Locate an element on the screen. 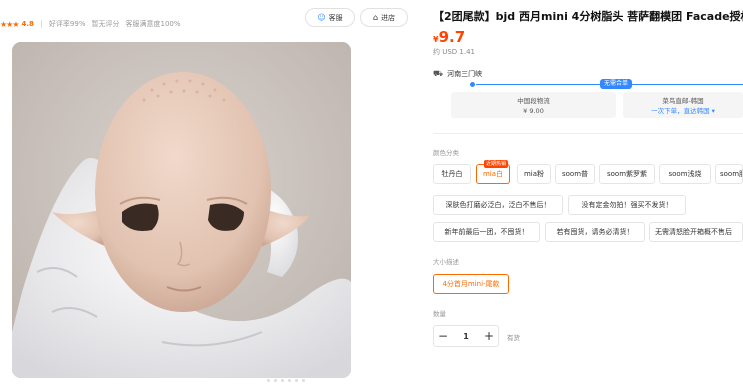 The width and height of the screenshot is (743, 387). quantity-input: 1 is located at coordinates (466, 336).